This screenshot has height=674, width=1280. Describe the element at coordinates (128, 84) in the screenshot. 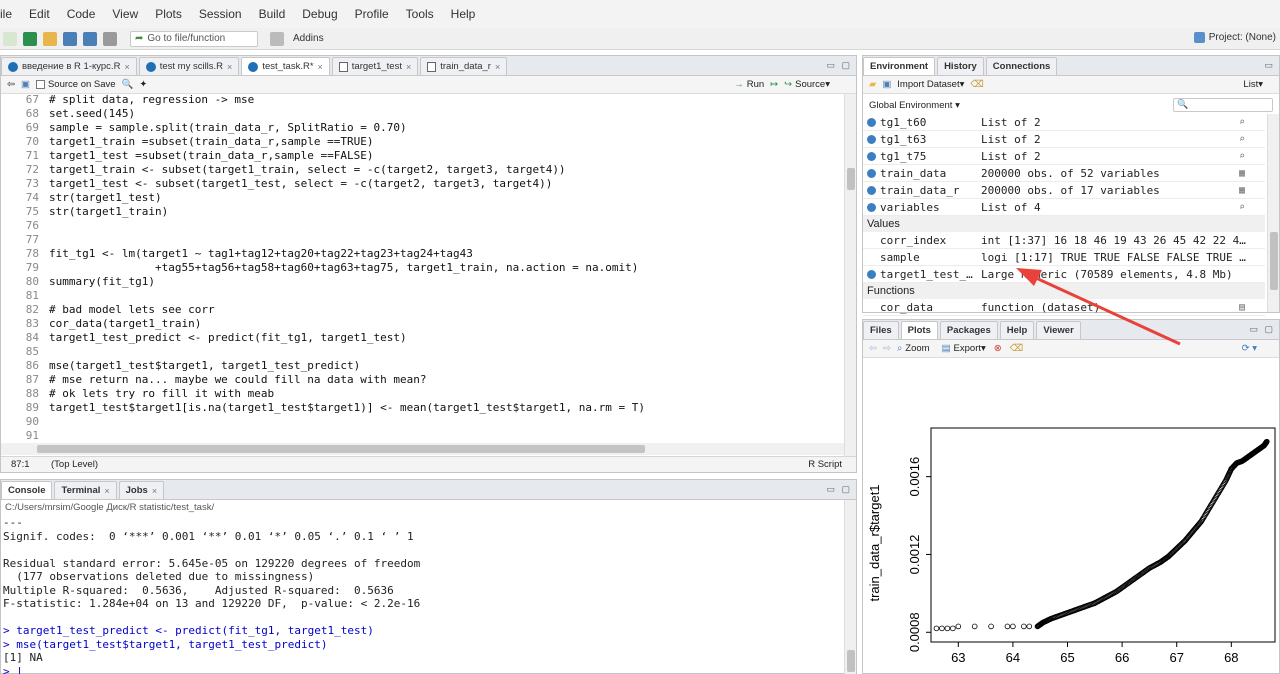

I see `search-icon: 🔍` at that location.